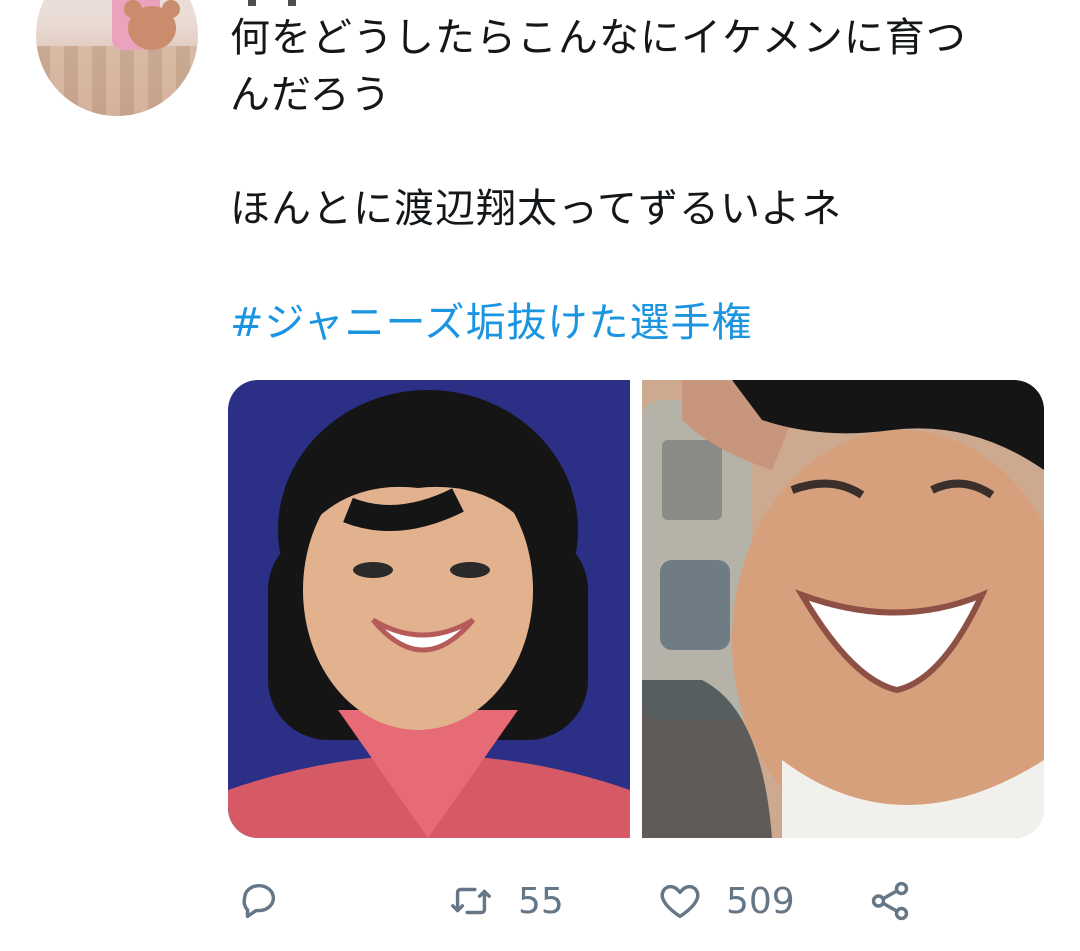 The height and width of the screenshot is (951, 1080). I want to click on tweet-line-1: 何をどうしたらこんなにイケメンに育つ, so click(598, 38).